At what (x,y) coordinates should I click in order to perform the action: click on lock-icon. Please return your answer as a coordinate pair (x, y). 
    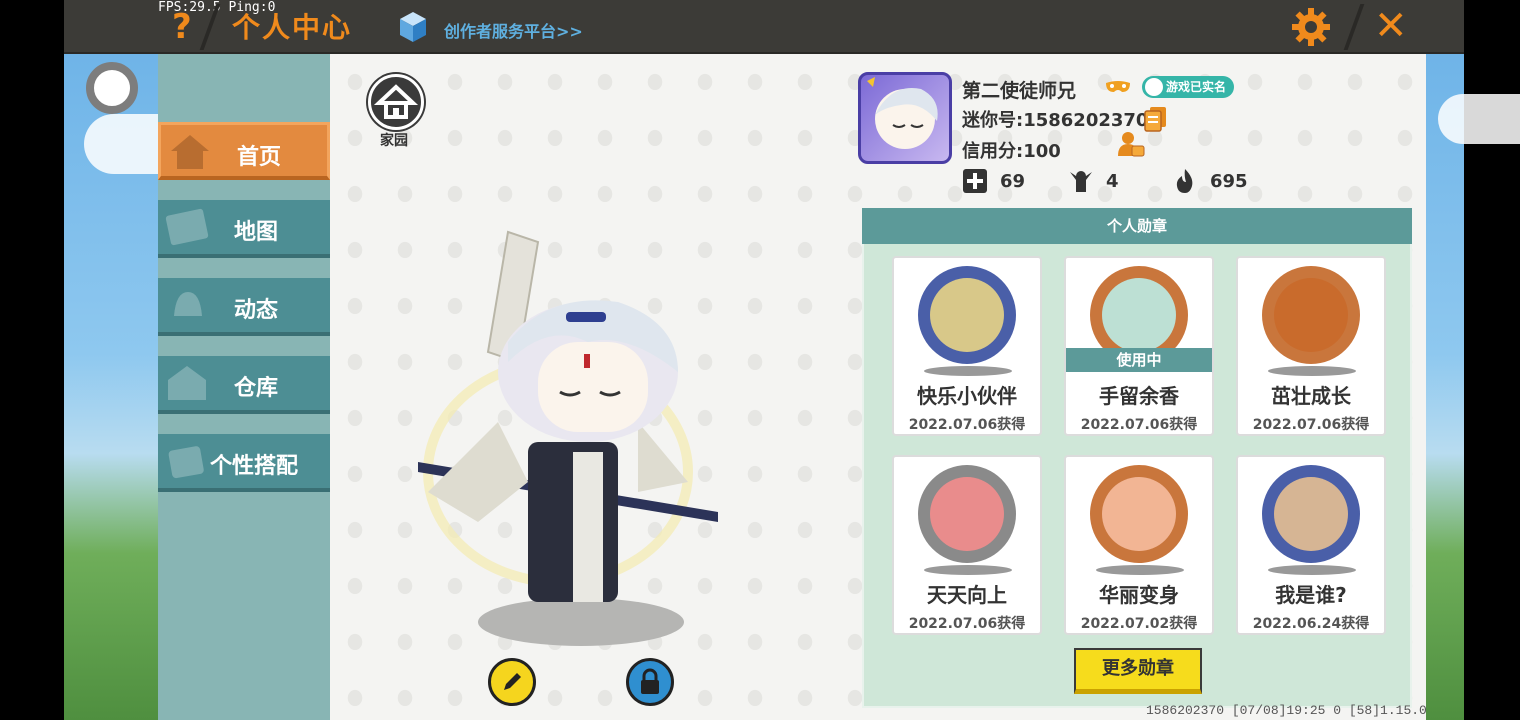
    Looking at the image, I should click on (650, 681).